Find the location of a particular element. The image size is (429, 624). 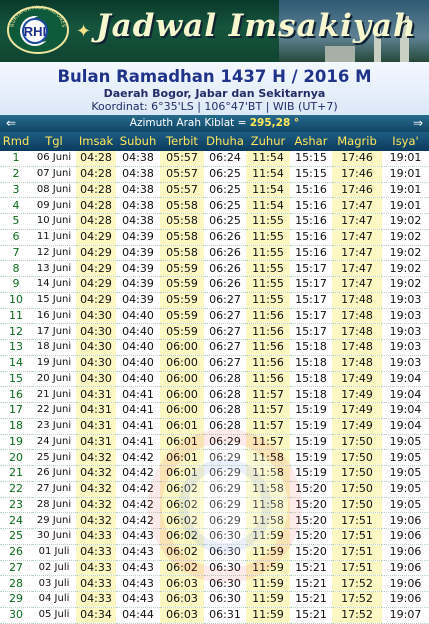

table-cell: 04:29 is located at coordinates (96, 268).